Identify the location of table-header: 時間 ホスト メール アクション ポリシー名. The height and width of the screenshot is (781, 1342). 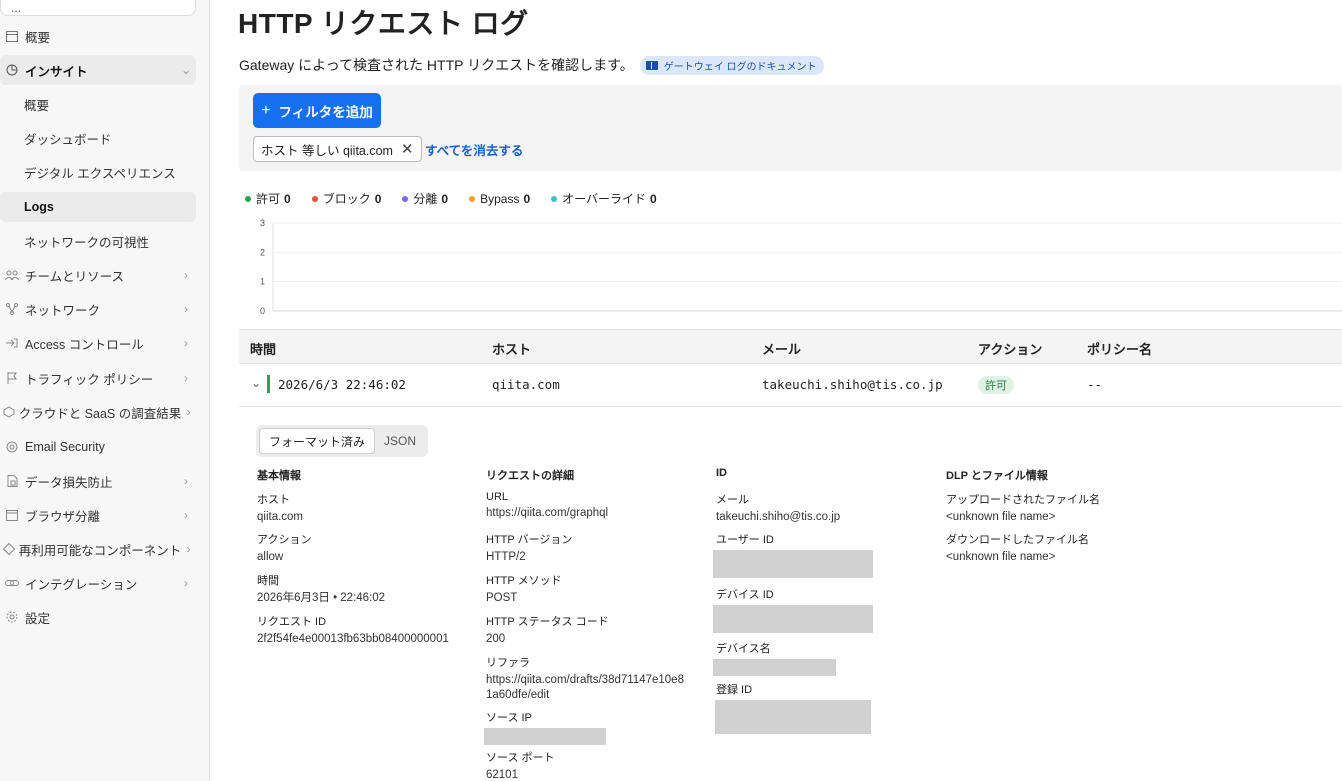
(790, 346).